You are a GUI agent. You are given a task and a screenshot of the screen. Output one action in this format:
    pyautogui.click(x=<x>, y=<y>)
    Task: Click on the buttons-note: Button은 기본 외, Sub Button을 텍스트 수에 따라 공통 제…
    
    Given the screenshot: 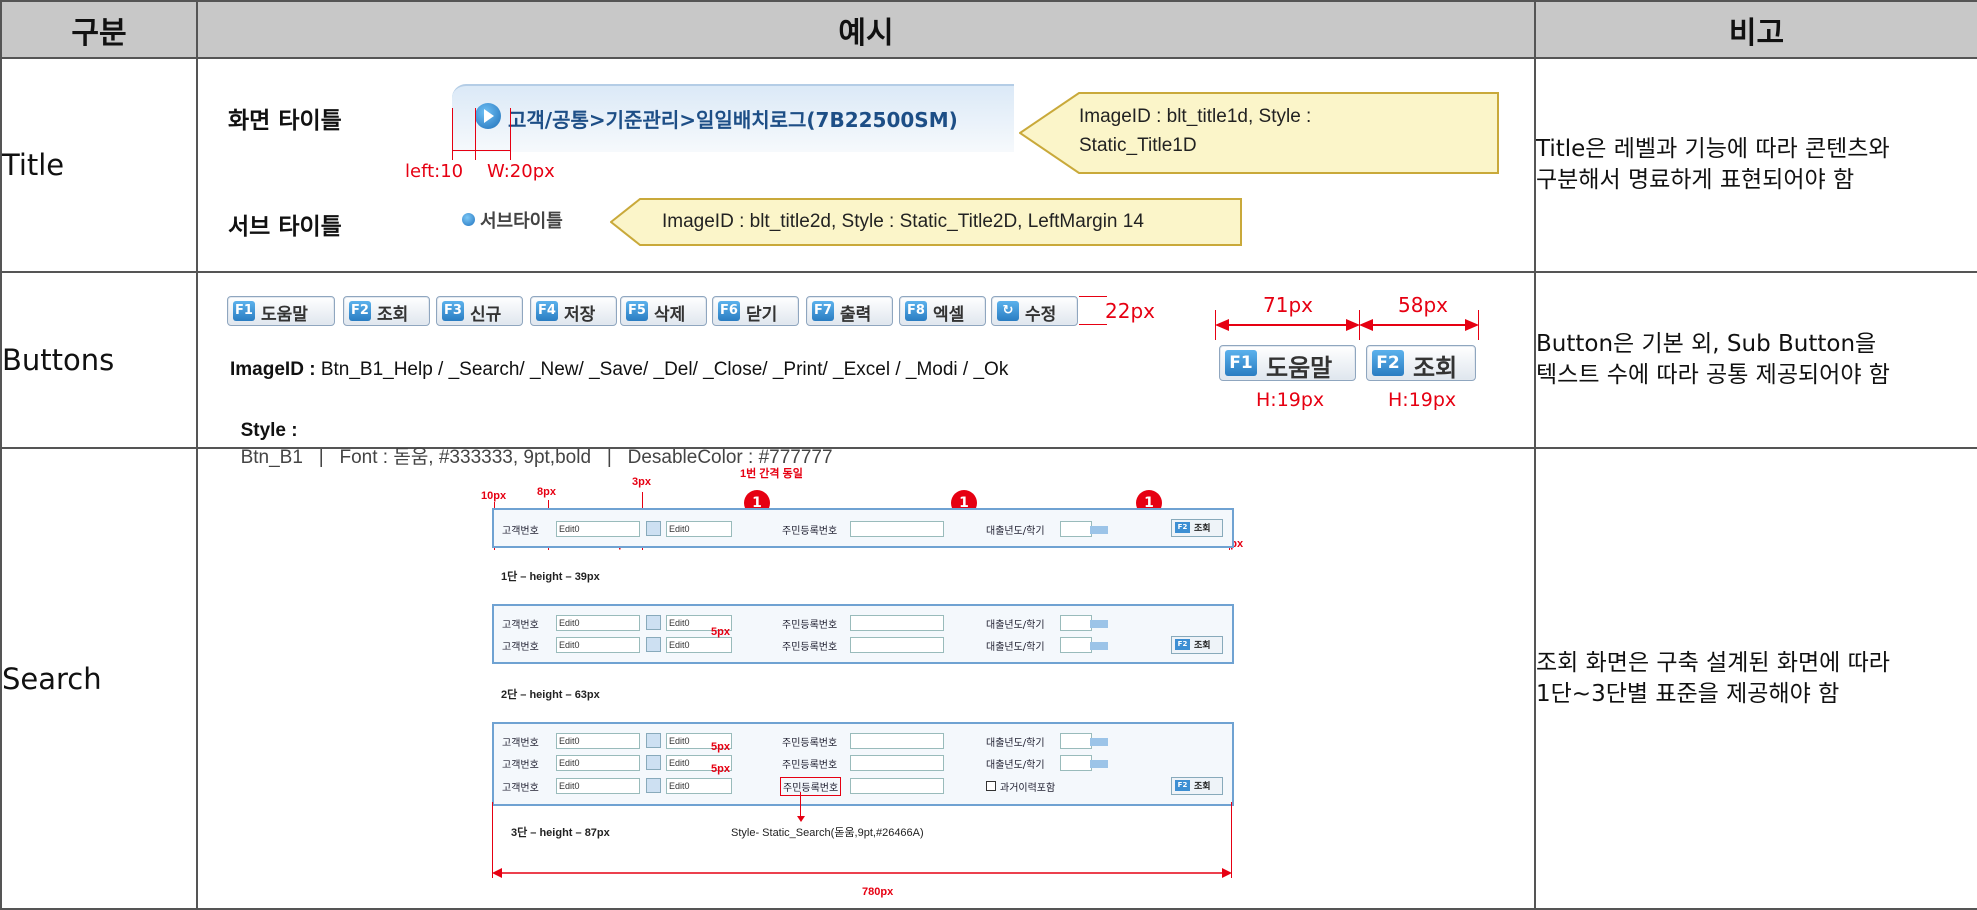 What is the action you would take?
    pyautogui.click(x=1755, y=360)
    